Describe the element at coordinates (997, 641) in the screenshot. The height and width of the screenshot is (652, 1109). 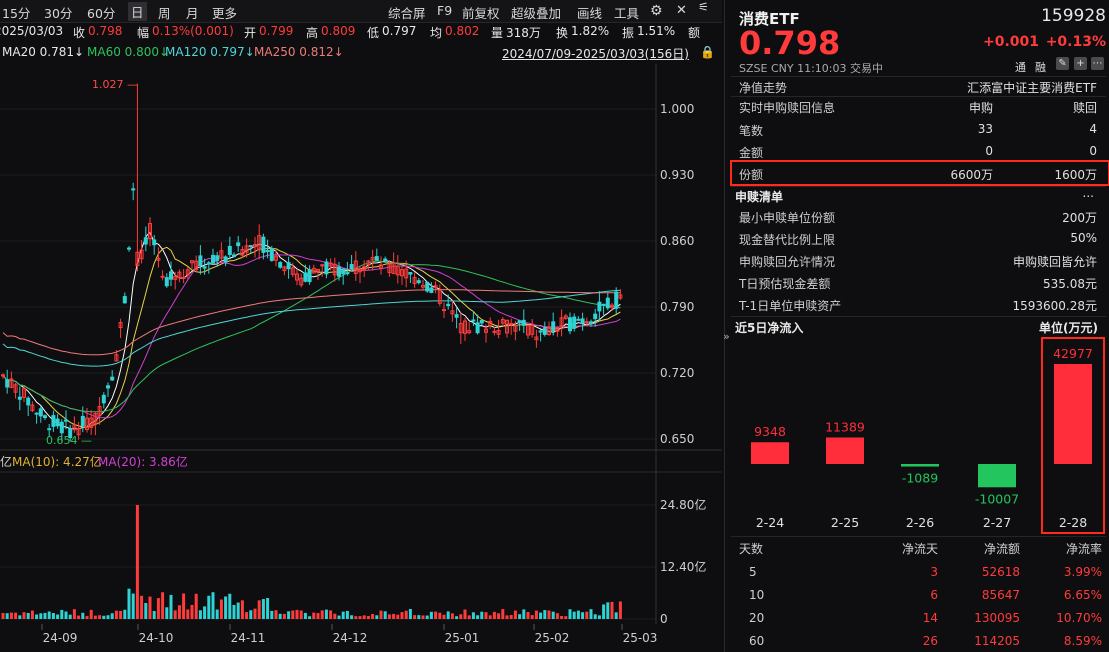
I see `table-cell: 114205` at that location.